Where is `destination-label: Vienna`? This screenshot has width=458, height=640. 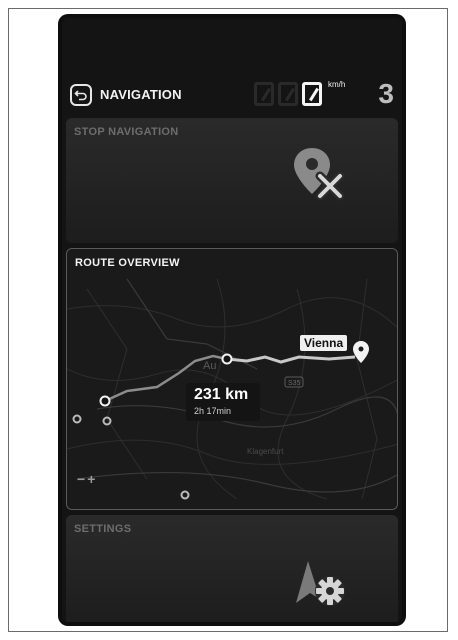 destination-label: Vienna is located at coordinates (324, 343).